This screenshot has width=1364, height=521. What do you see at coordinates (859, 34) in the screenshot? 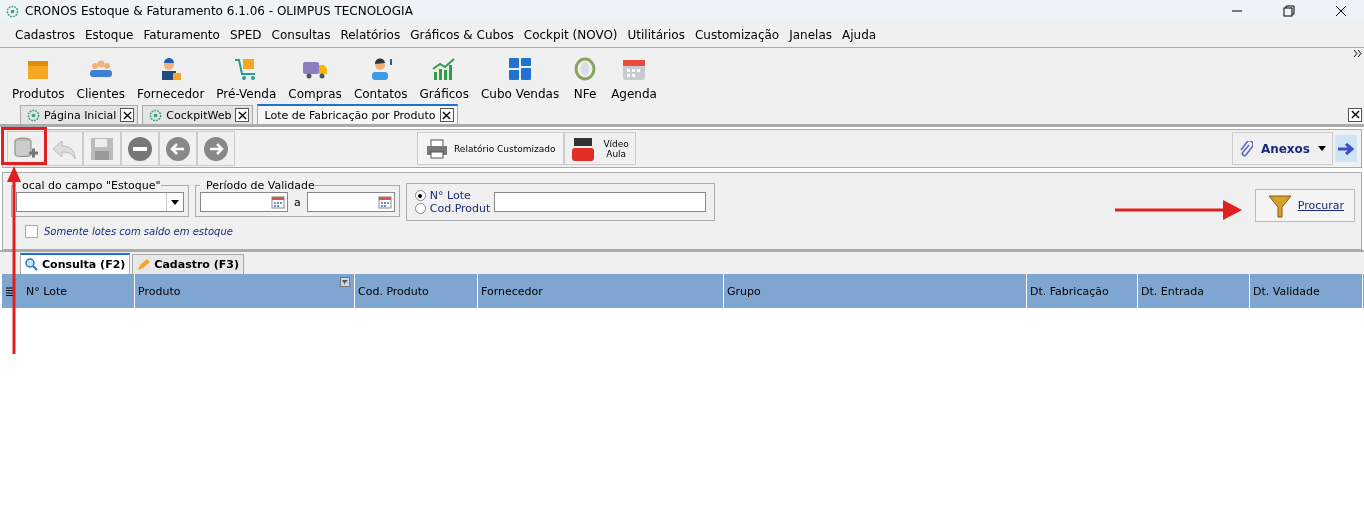
I see `menu-item: Ajuda` at bounding box center [859, 34].